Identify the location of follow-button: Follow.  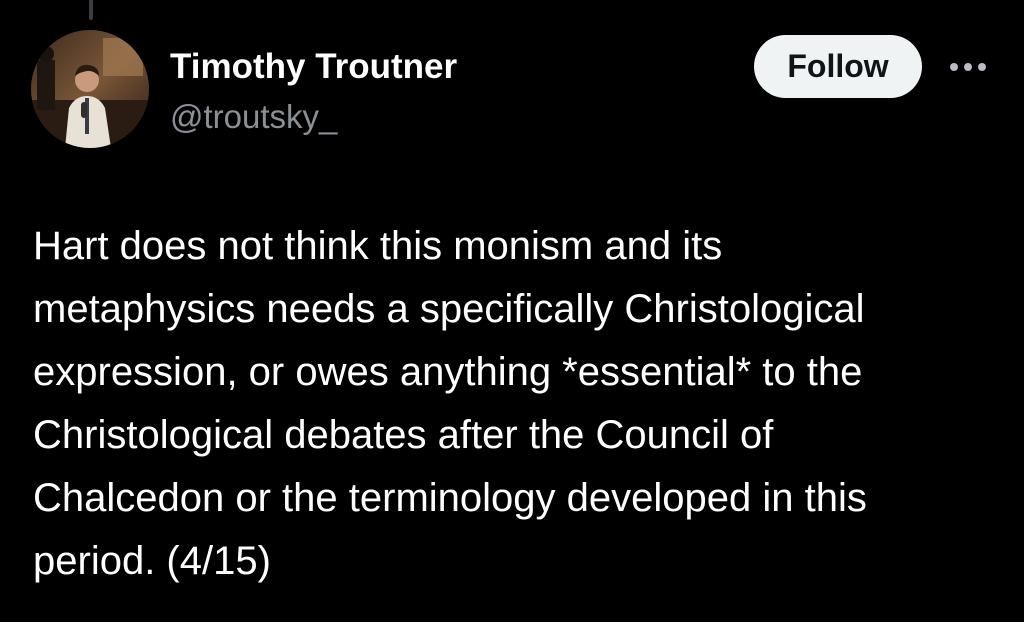
(838, 66).